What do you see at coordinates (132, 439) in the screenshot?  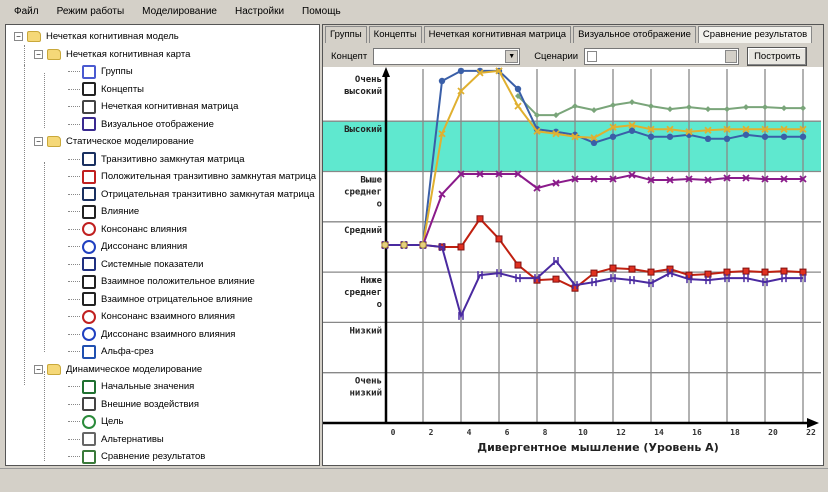 I see `tree-item-label: Альтернативы` at bounding box center [132, 439].